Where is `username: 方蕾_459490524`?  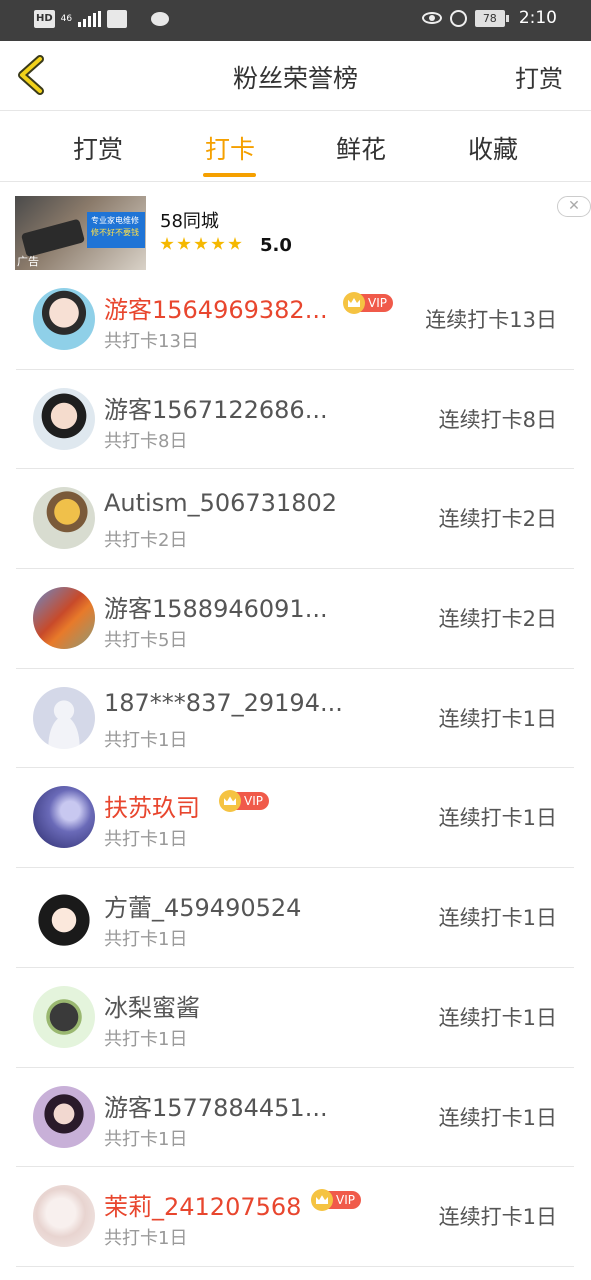
username: 方蕾_459490524 is located at coordinates (203, 908).